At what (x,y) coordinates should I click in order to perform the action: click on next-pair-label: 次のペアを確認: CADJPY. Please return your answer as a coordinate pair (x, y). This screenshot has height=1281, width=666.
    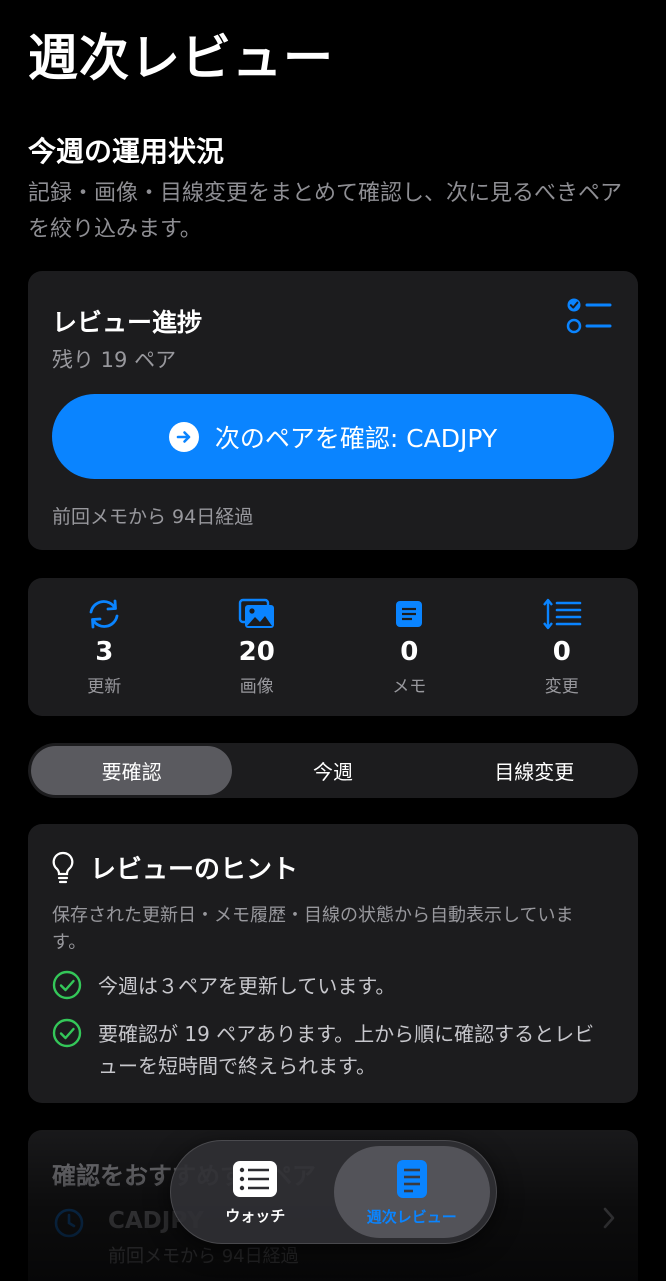
    Looking at the image, I should click on (356, 438).